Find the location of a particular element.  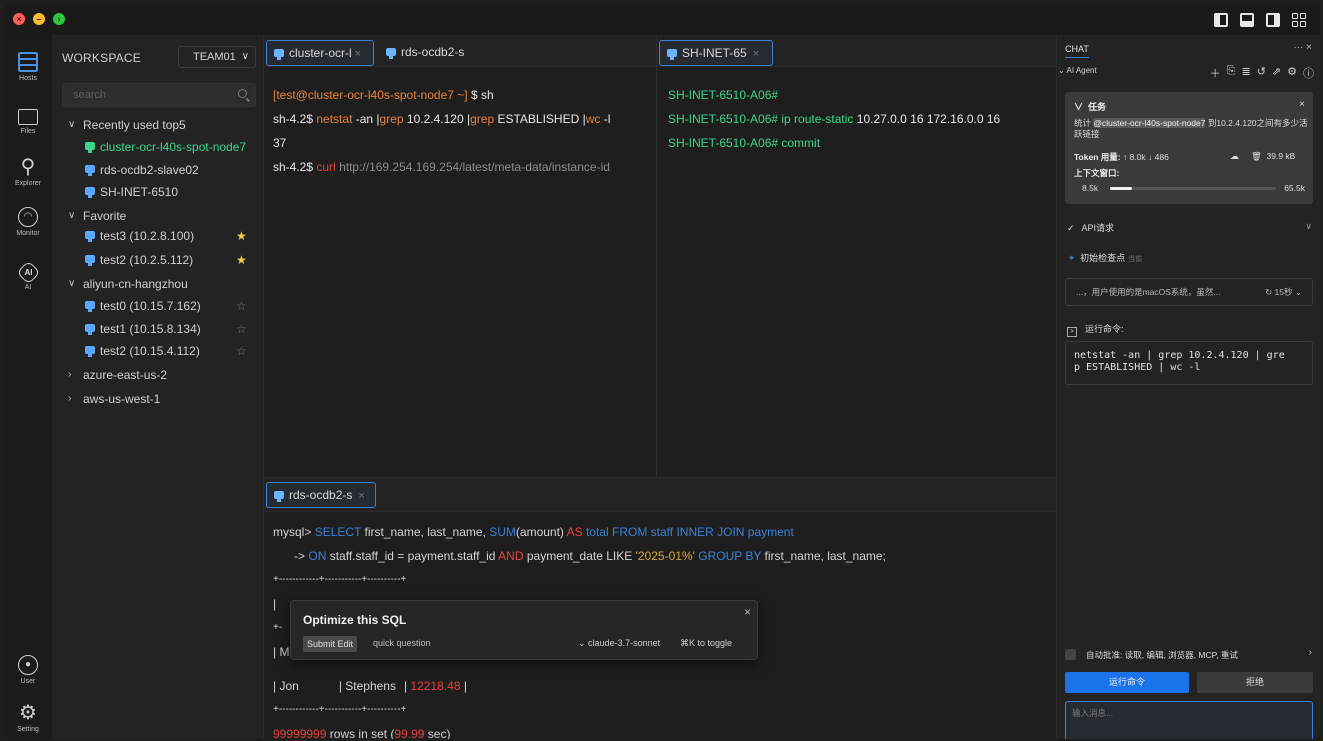

tree-item-host: rds-ocdb2-slave02 is located at coordinates (157, 170).